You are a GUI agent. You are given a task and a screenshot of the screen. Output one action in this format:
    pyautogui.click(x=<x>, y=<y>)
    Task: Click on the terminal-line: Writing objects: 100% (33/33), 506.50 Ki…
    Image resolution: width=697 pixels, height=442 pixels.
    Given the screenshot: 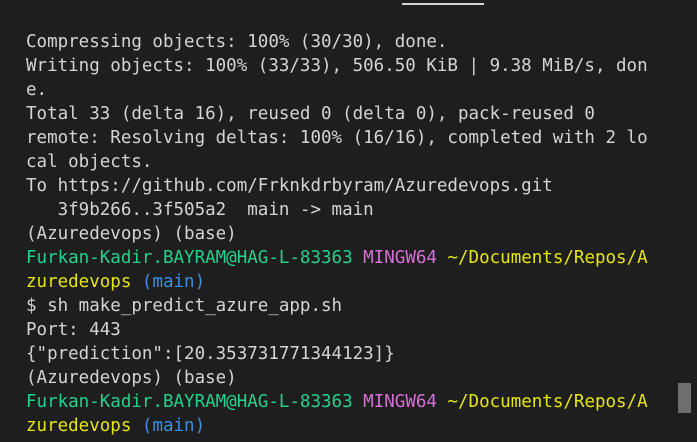 What is the action you would take?
    pyautogui.click(x=356, y=66)
    